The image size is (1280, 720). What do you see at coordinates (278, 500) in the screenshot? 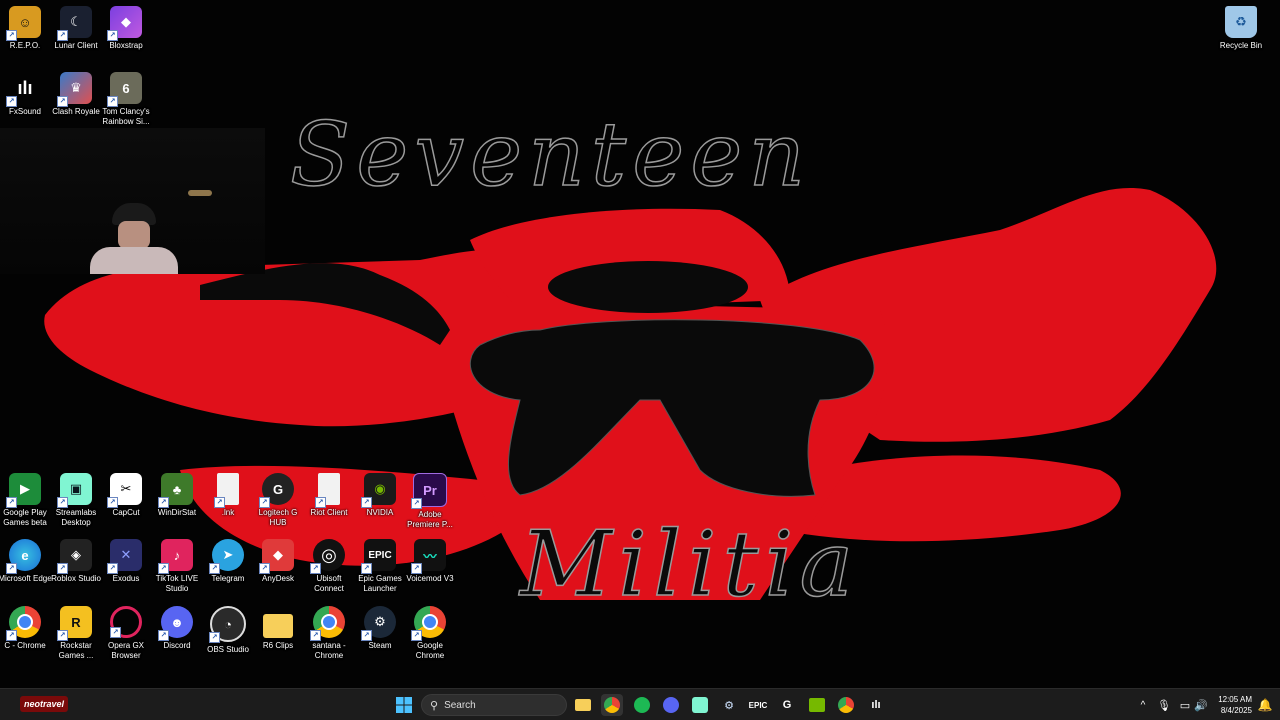
I see `desktop-icon-logitech: G ↗ Logitech G HUB` at bounding box center [278, 500].